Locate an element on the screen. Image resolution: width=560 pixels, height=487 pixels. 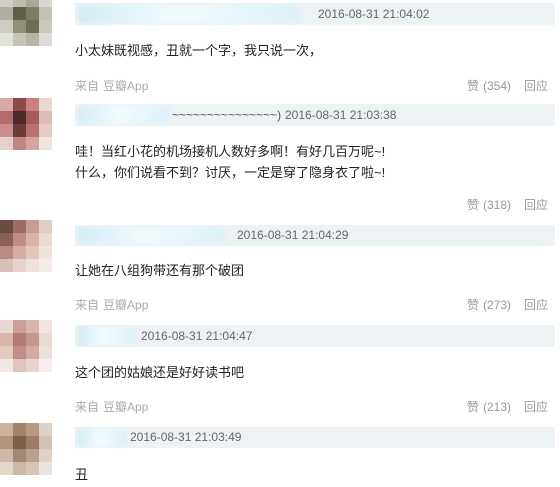
like-button: 赞 (354) is located at coordinates (489, 86).